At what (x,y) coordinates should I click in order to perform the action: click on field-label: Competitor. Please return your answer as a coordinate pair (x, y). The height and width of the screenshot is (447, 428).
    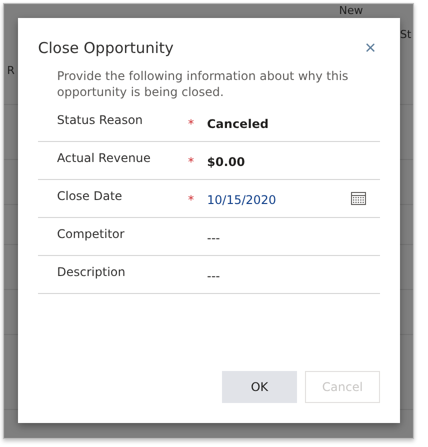
    Looking at the image, I should click on (91, 234).